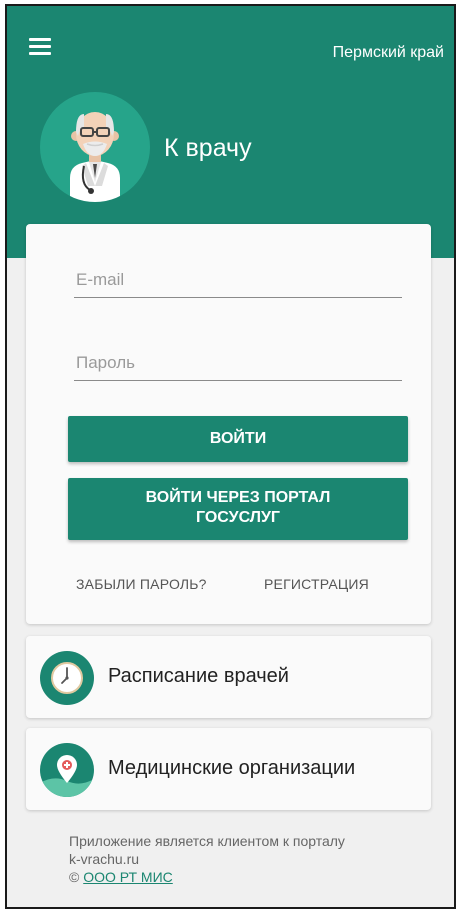 The height and width of the screenshot is (919, 461). I want to click on location-pin-icon, so click(67, 770).